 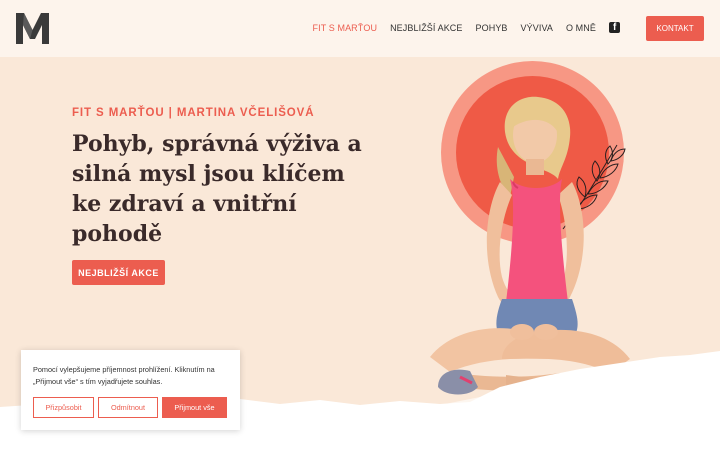 I want to click on nav-item-o-mne: O MNĚ, so click(x=581, y=28).